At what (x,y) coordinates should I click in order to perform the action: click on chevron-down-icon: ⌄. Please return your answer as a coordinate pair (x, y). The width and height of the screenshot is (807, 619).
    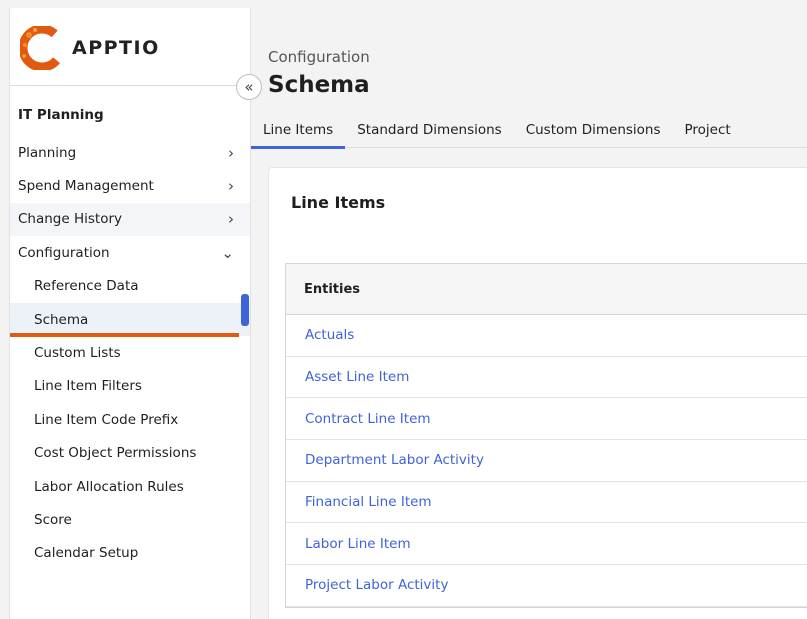
    Looking at the image, I should click on (227, 252).